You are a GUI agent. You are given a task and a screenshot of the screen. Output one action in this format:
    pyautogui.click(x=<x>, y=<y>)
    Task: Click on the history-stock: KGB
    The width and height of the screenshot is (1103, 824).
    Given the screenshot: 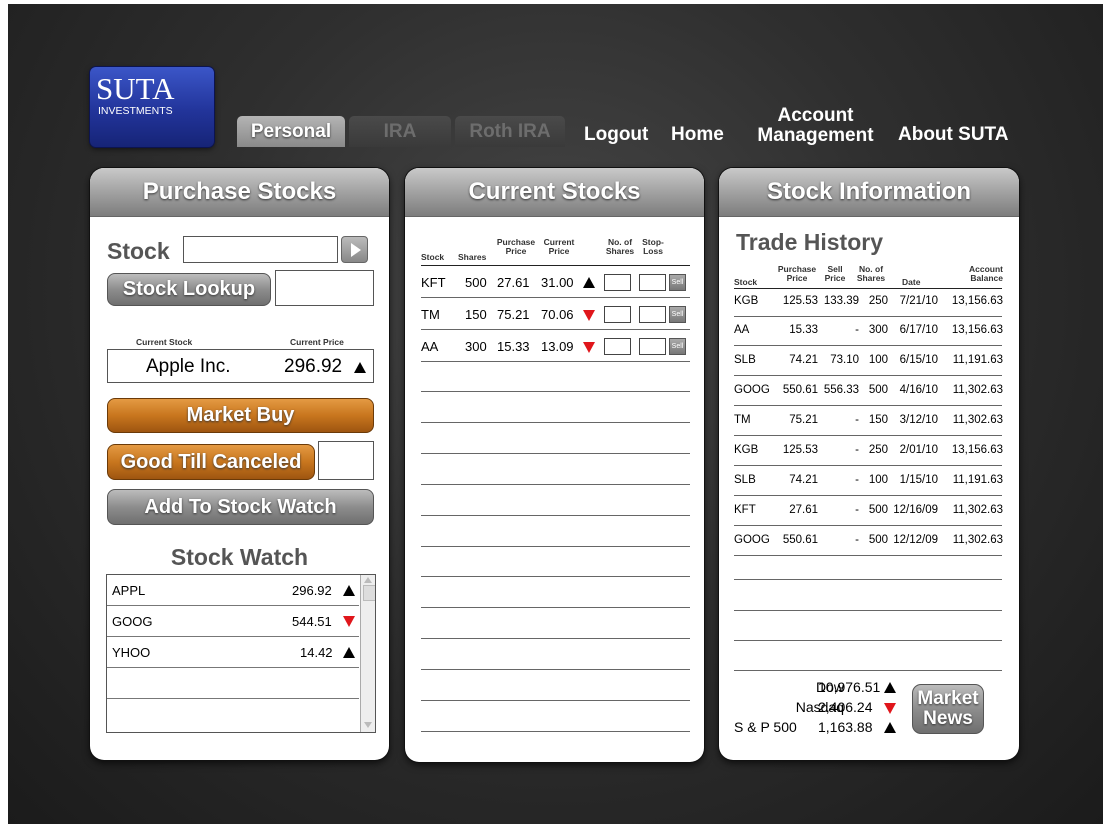 What is the action you would take?
    pyautogui.click(x=746, y=301)
    